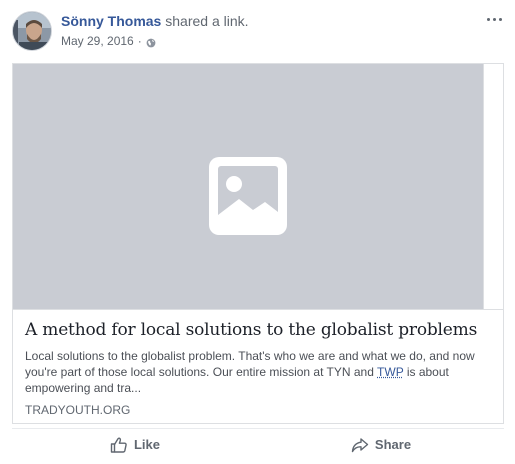 This screenshot has width=515, height=464. I want to click on card-image-gutter, so click(493, 186).